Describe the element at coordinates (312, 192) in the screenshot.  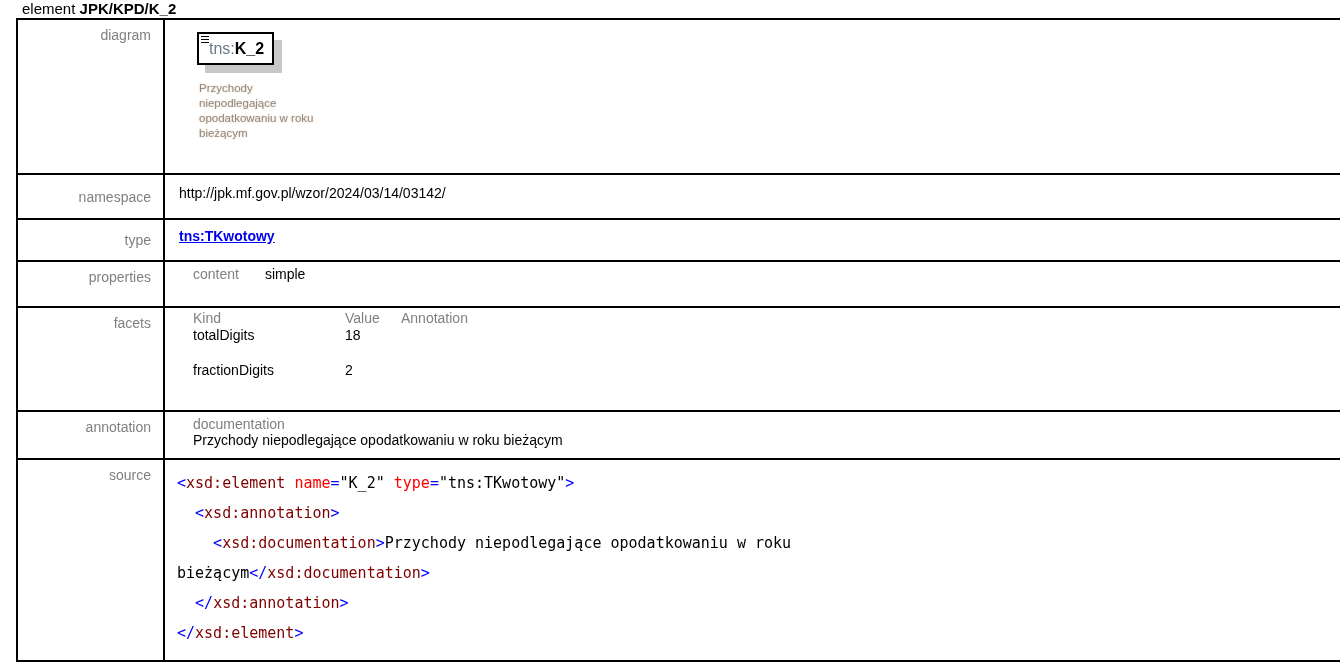
I see `namespace-value: http://jpk.mf.gov.pl/wzor/2024/03/14/03142/` at that location.